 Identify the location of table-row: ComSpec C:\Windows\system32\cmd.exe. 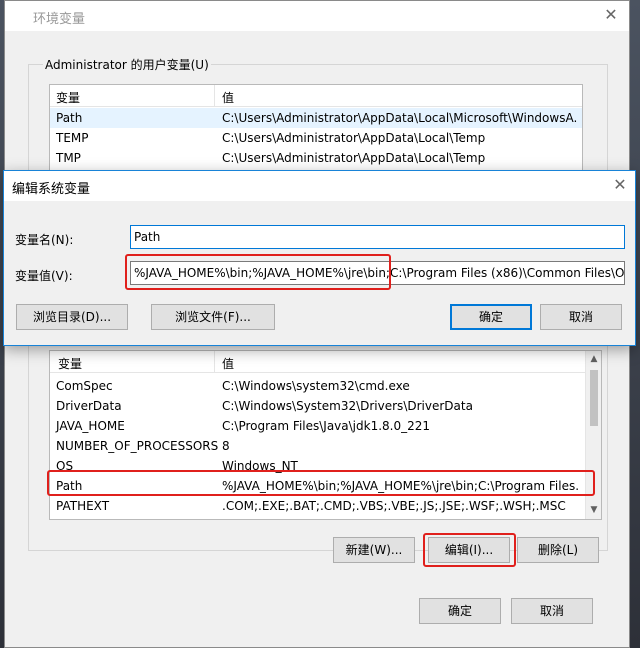
(317, 386).